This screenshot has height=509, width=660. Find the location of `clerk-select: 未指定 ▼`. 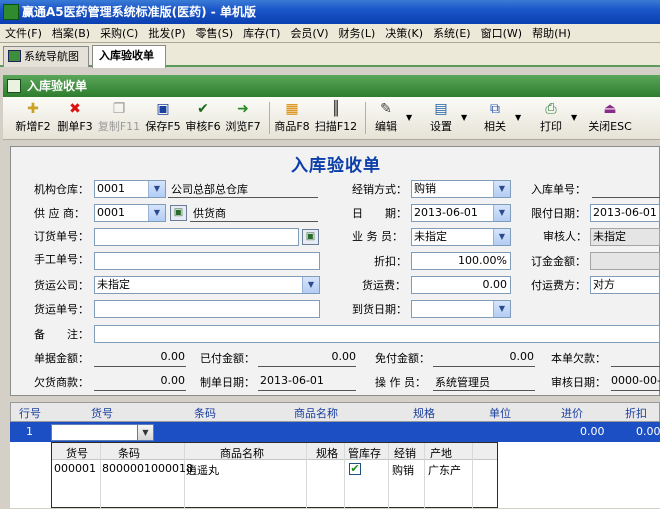

clerk-select: 未指定 ▼ is located at coordinates (461, 237).